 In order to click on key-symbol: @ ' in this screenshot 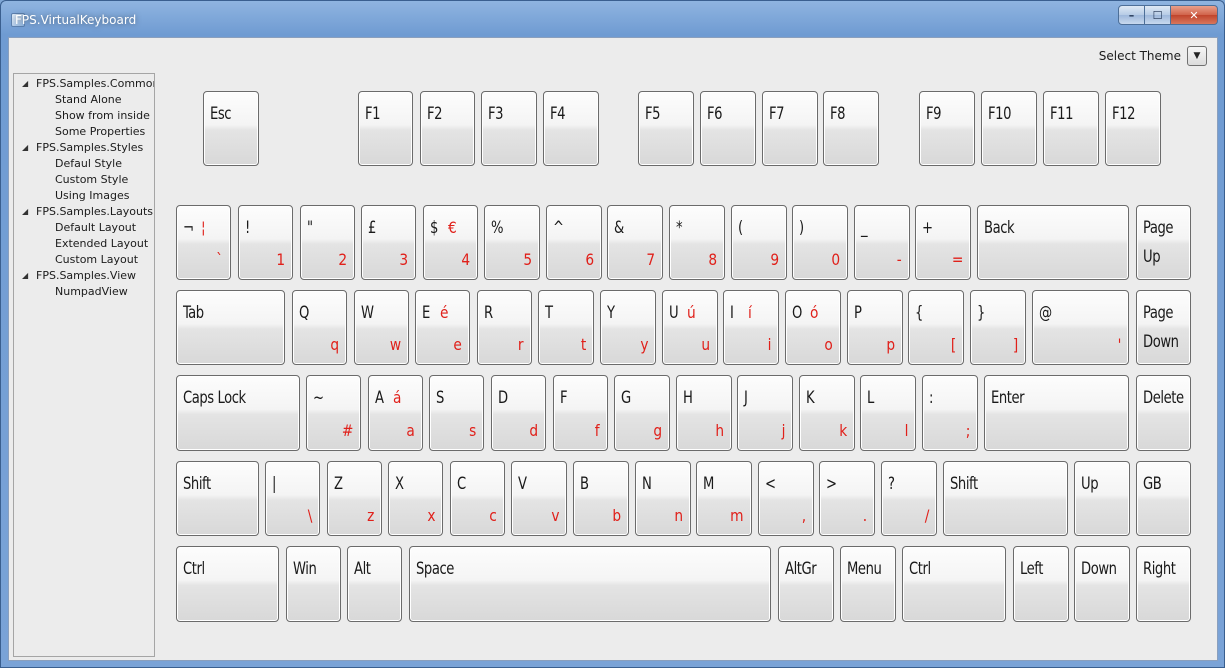, I will do `click(1080, 327)`.